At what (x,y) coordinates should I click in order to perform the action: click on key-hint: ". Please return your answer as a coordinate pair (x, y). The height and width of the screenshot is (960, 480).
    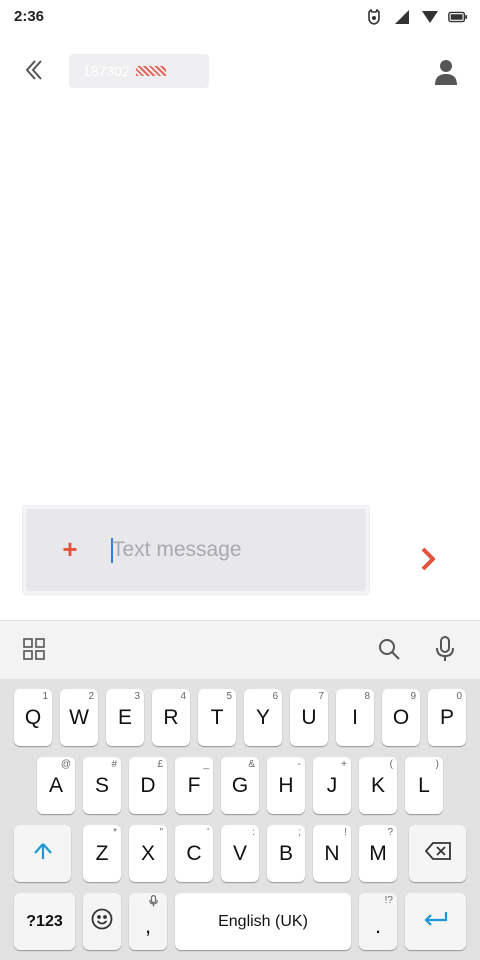
    Looking at the image, I should click on (161, 832).